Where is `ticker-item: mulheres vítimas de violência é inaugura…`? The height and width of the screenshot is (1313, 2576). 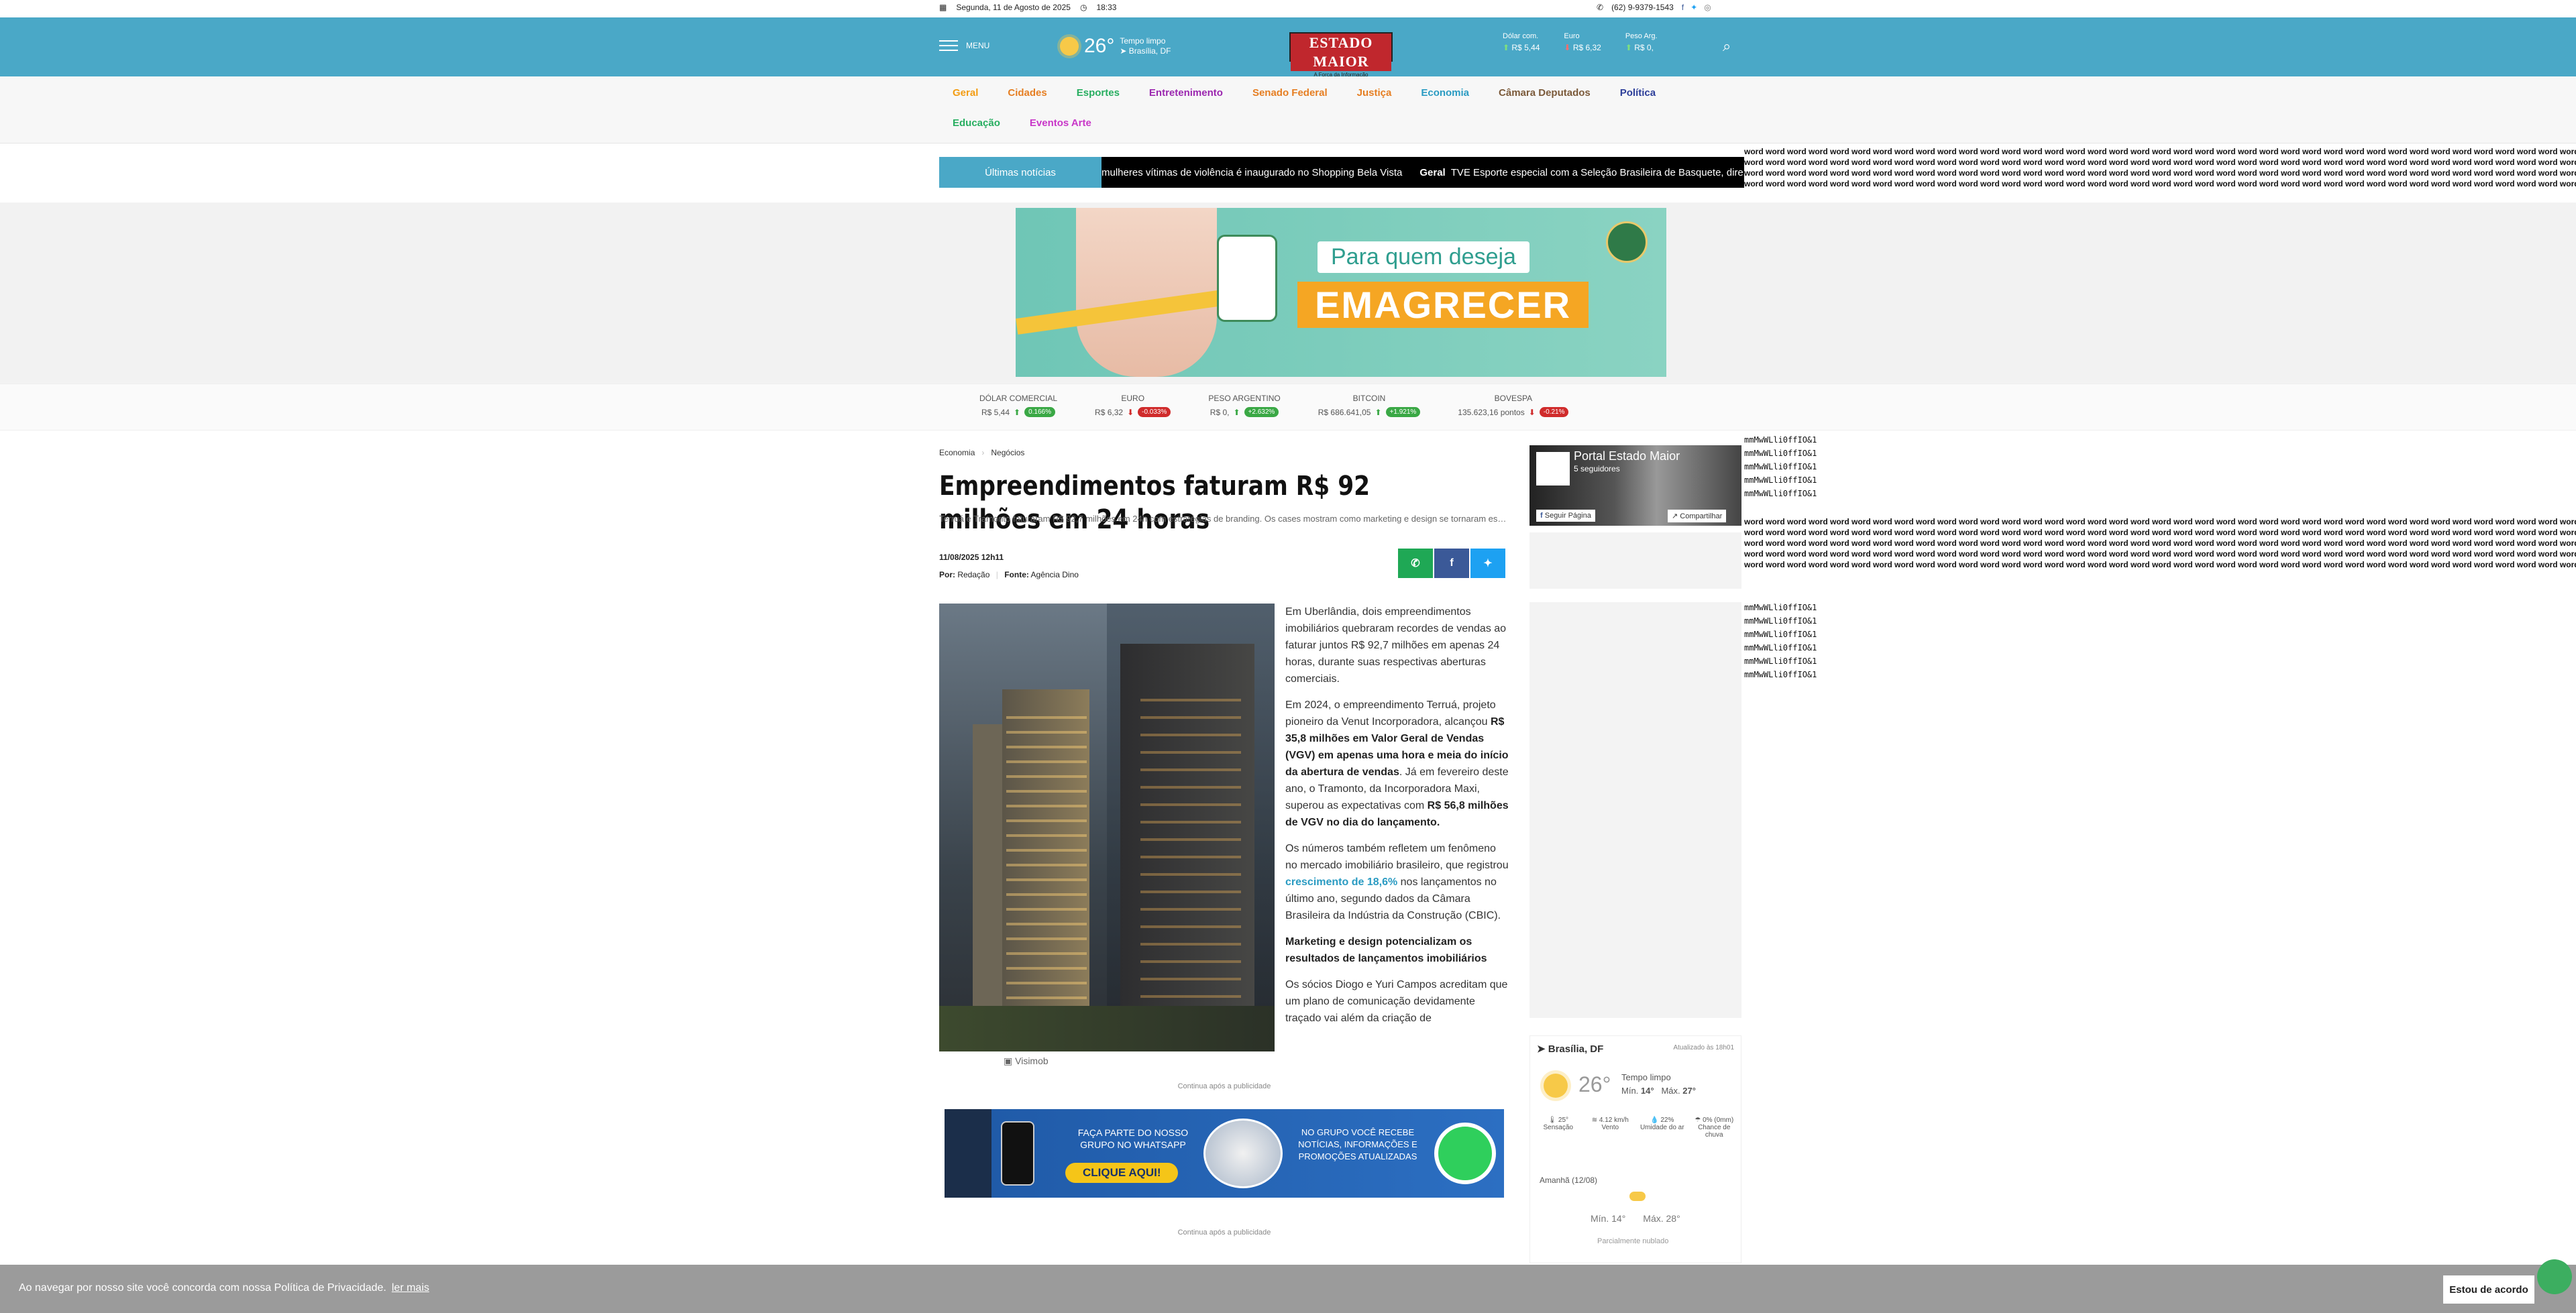
ticker-item: mulheres vítimas de violência é inaugura… is located at coordinates (1252, 173).